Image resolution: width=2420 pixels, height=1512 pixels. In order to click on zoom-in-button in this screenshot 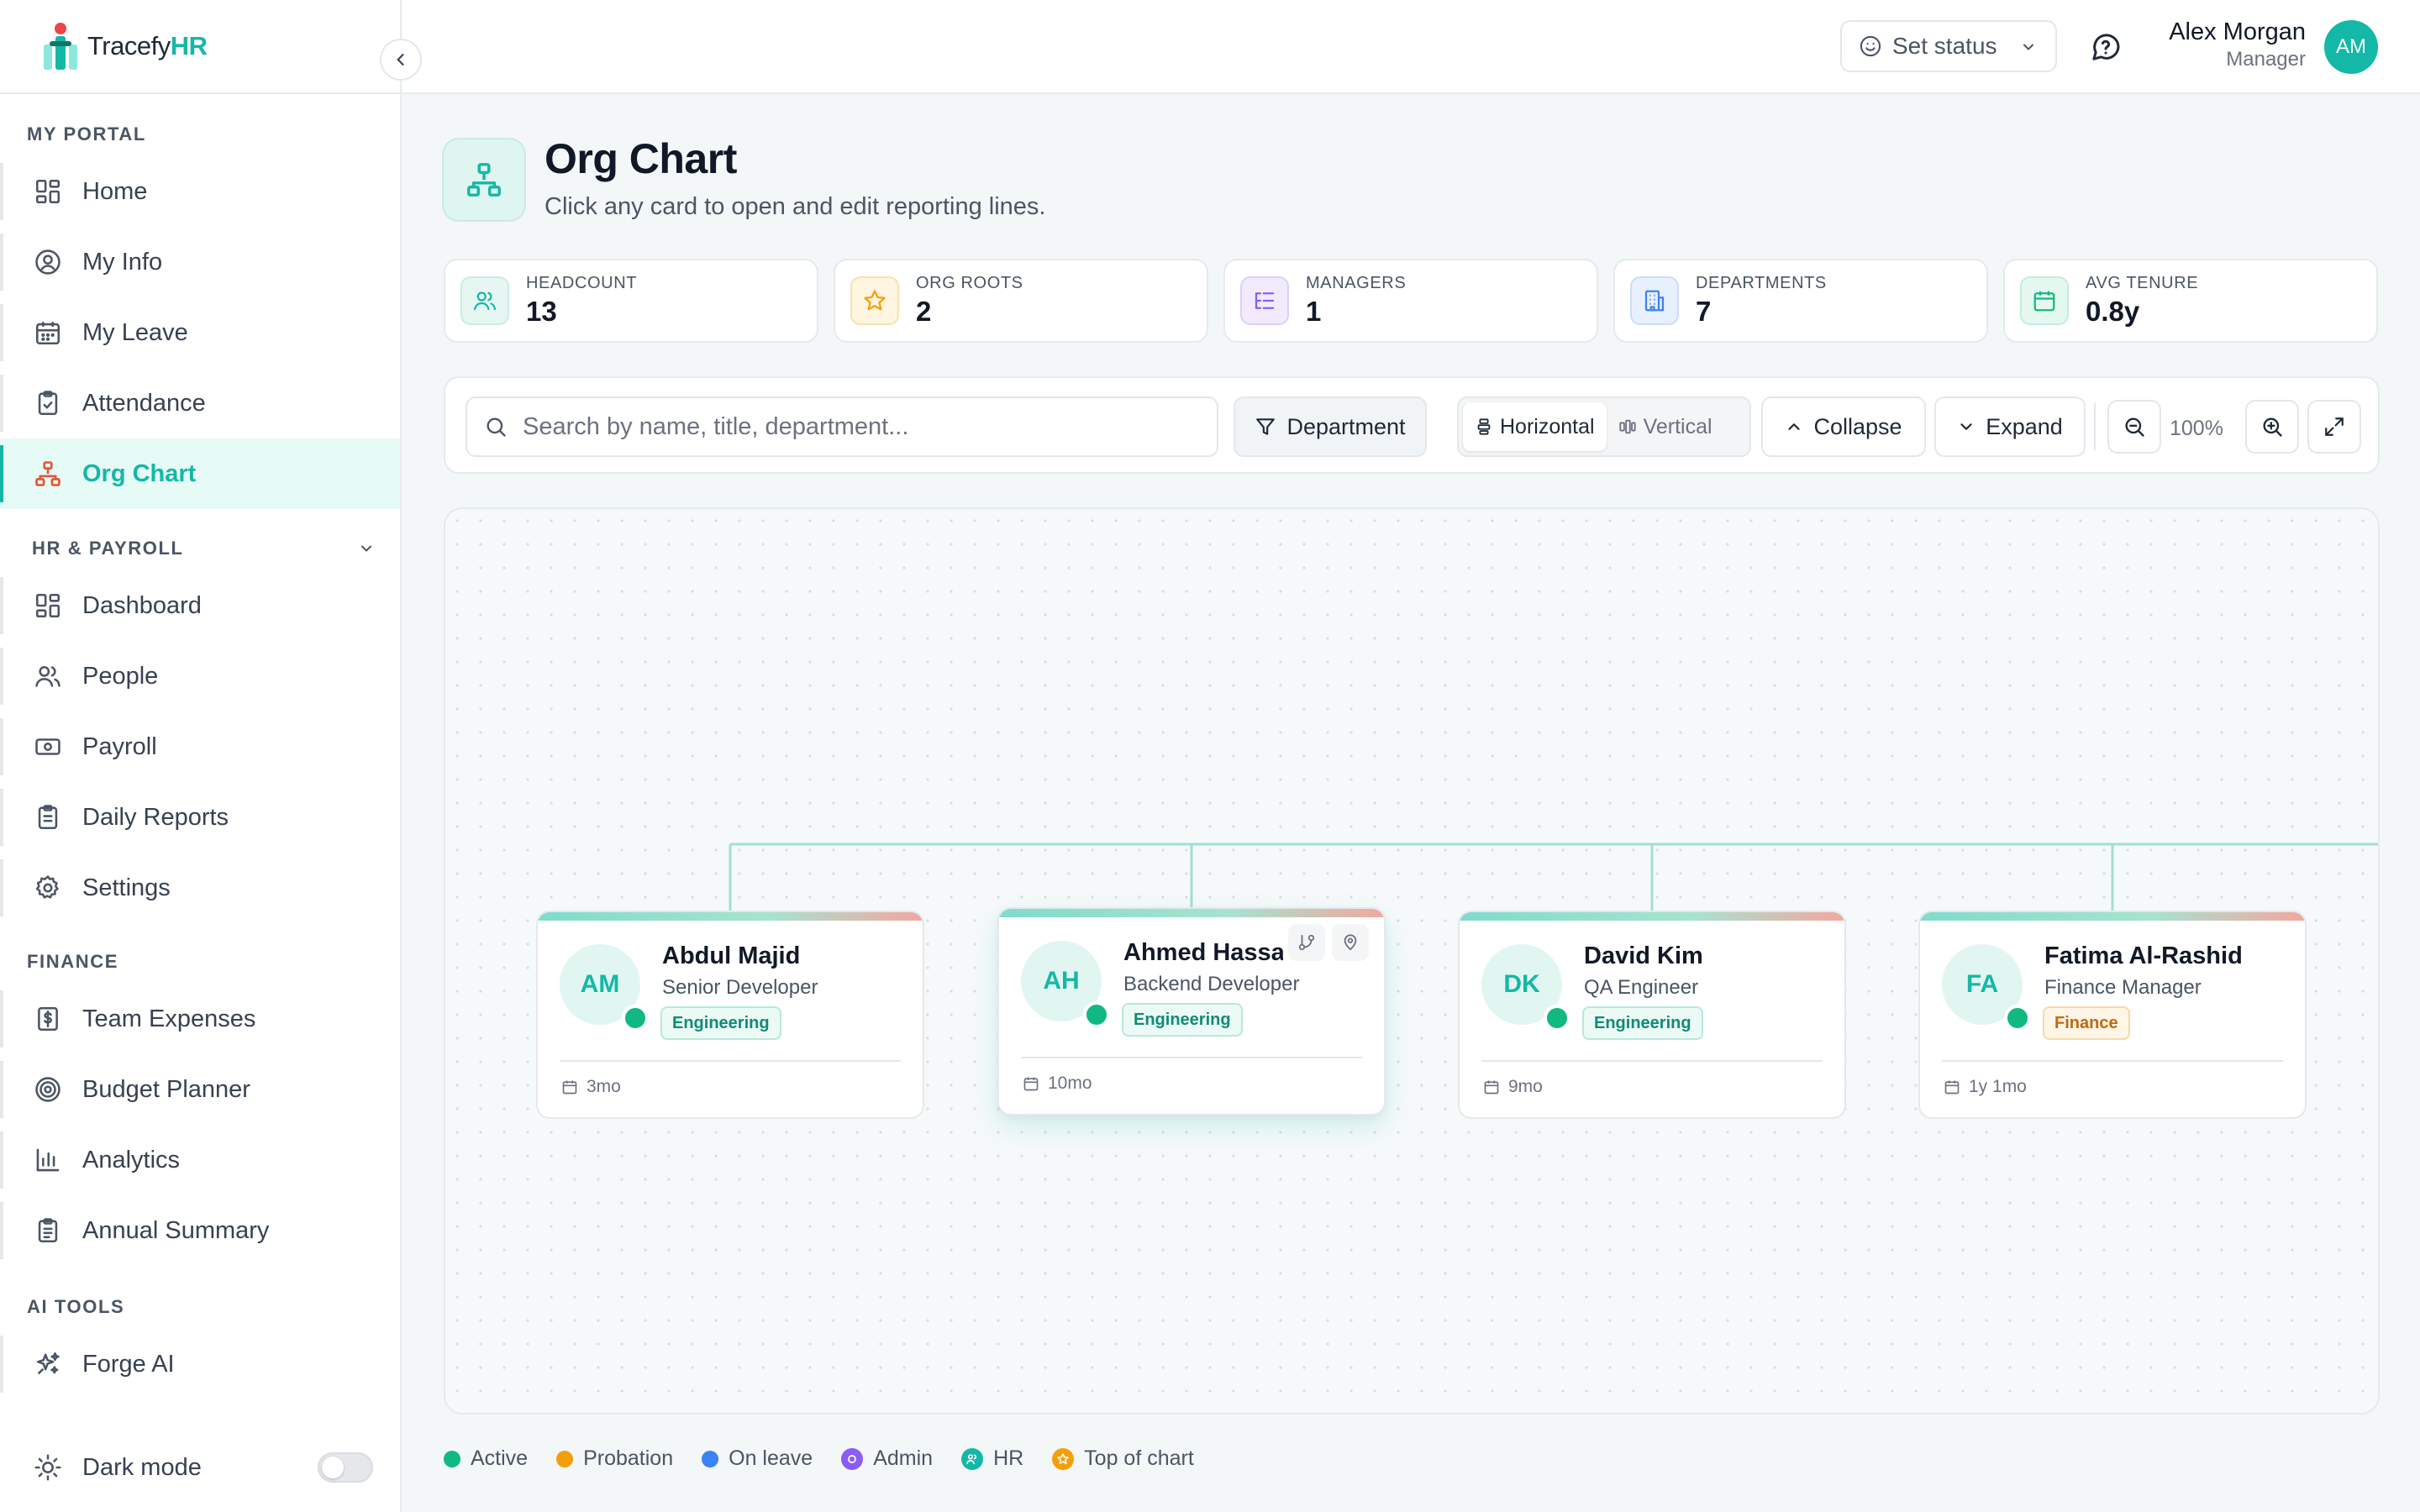, I will do `click(2272, 427)`.